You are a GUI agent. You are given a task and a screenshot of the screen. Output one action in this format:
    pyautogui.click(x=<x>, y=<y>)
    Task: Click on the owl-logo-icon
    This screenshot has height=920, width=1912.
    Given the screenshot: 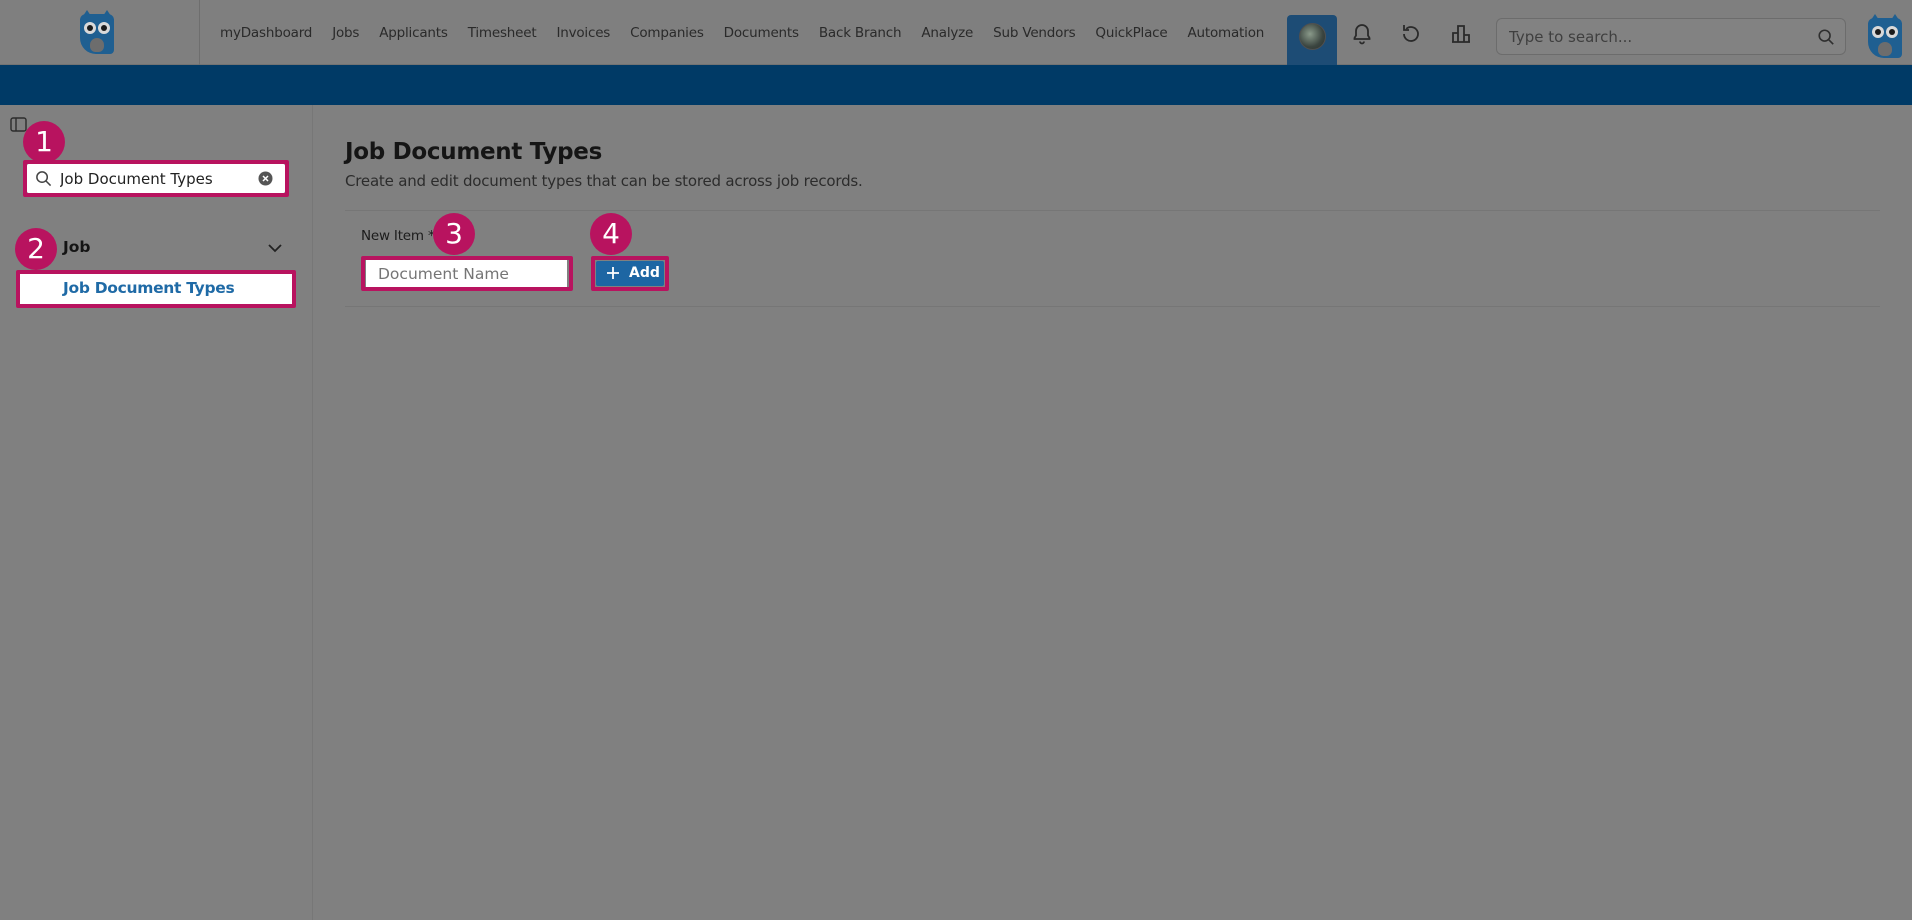 What is the action you would take?
    pyautogui.click(x=97, y=32)
    